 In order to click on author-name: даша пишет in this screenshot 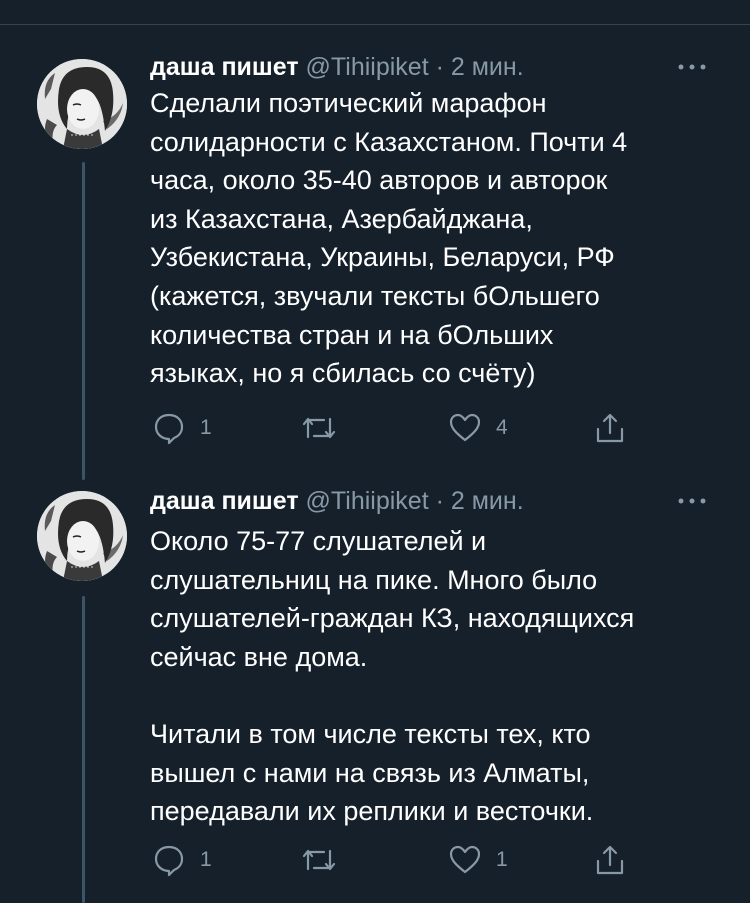, I will do `click(224, 501)`.